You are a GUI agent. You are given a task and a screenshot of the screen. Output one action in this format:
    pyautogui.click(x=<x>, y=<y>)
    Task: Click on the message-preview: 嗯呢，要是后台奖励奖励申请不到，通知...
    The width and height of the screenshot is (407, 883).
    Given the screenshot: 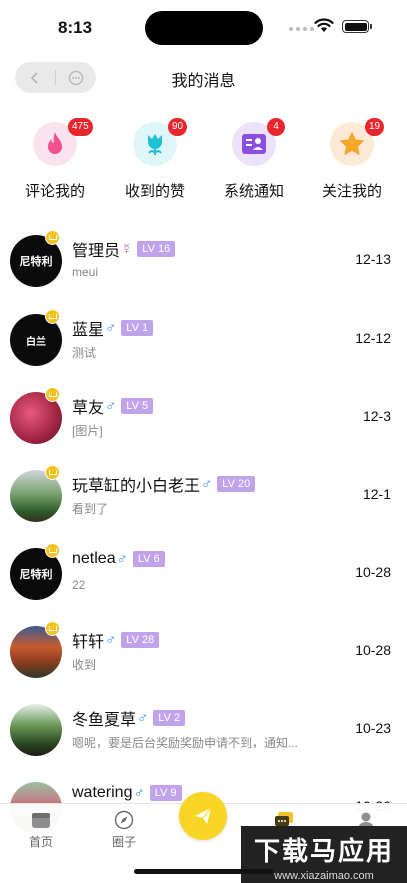 What is the action you would take?
    pyautogui.click(x=185, y=743)
    